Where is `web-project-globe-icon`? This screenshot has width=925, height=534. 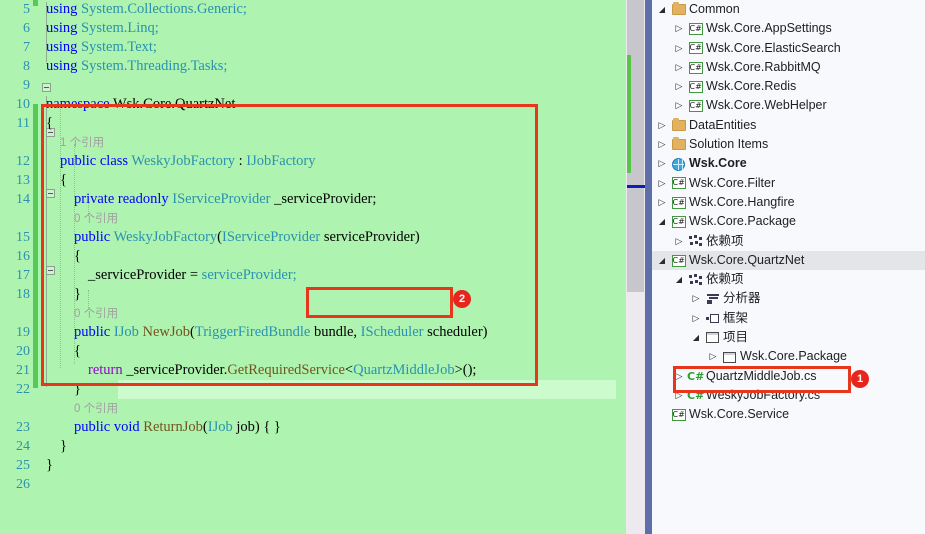
web-project-globe-icon is located at coordinates (678, 163).